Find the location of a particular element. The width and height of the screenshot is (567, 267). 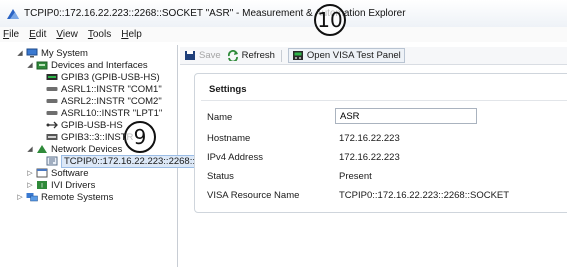

refresh-button: Refresh is located at coordinates (251, 55).